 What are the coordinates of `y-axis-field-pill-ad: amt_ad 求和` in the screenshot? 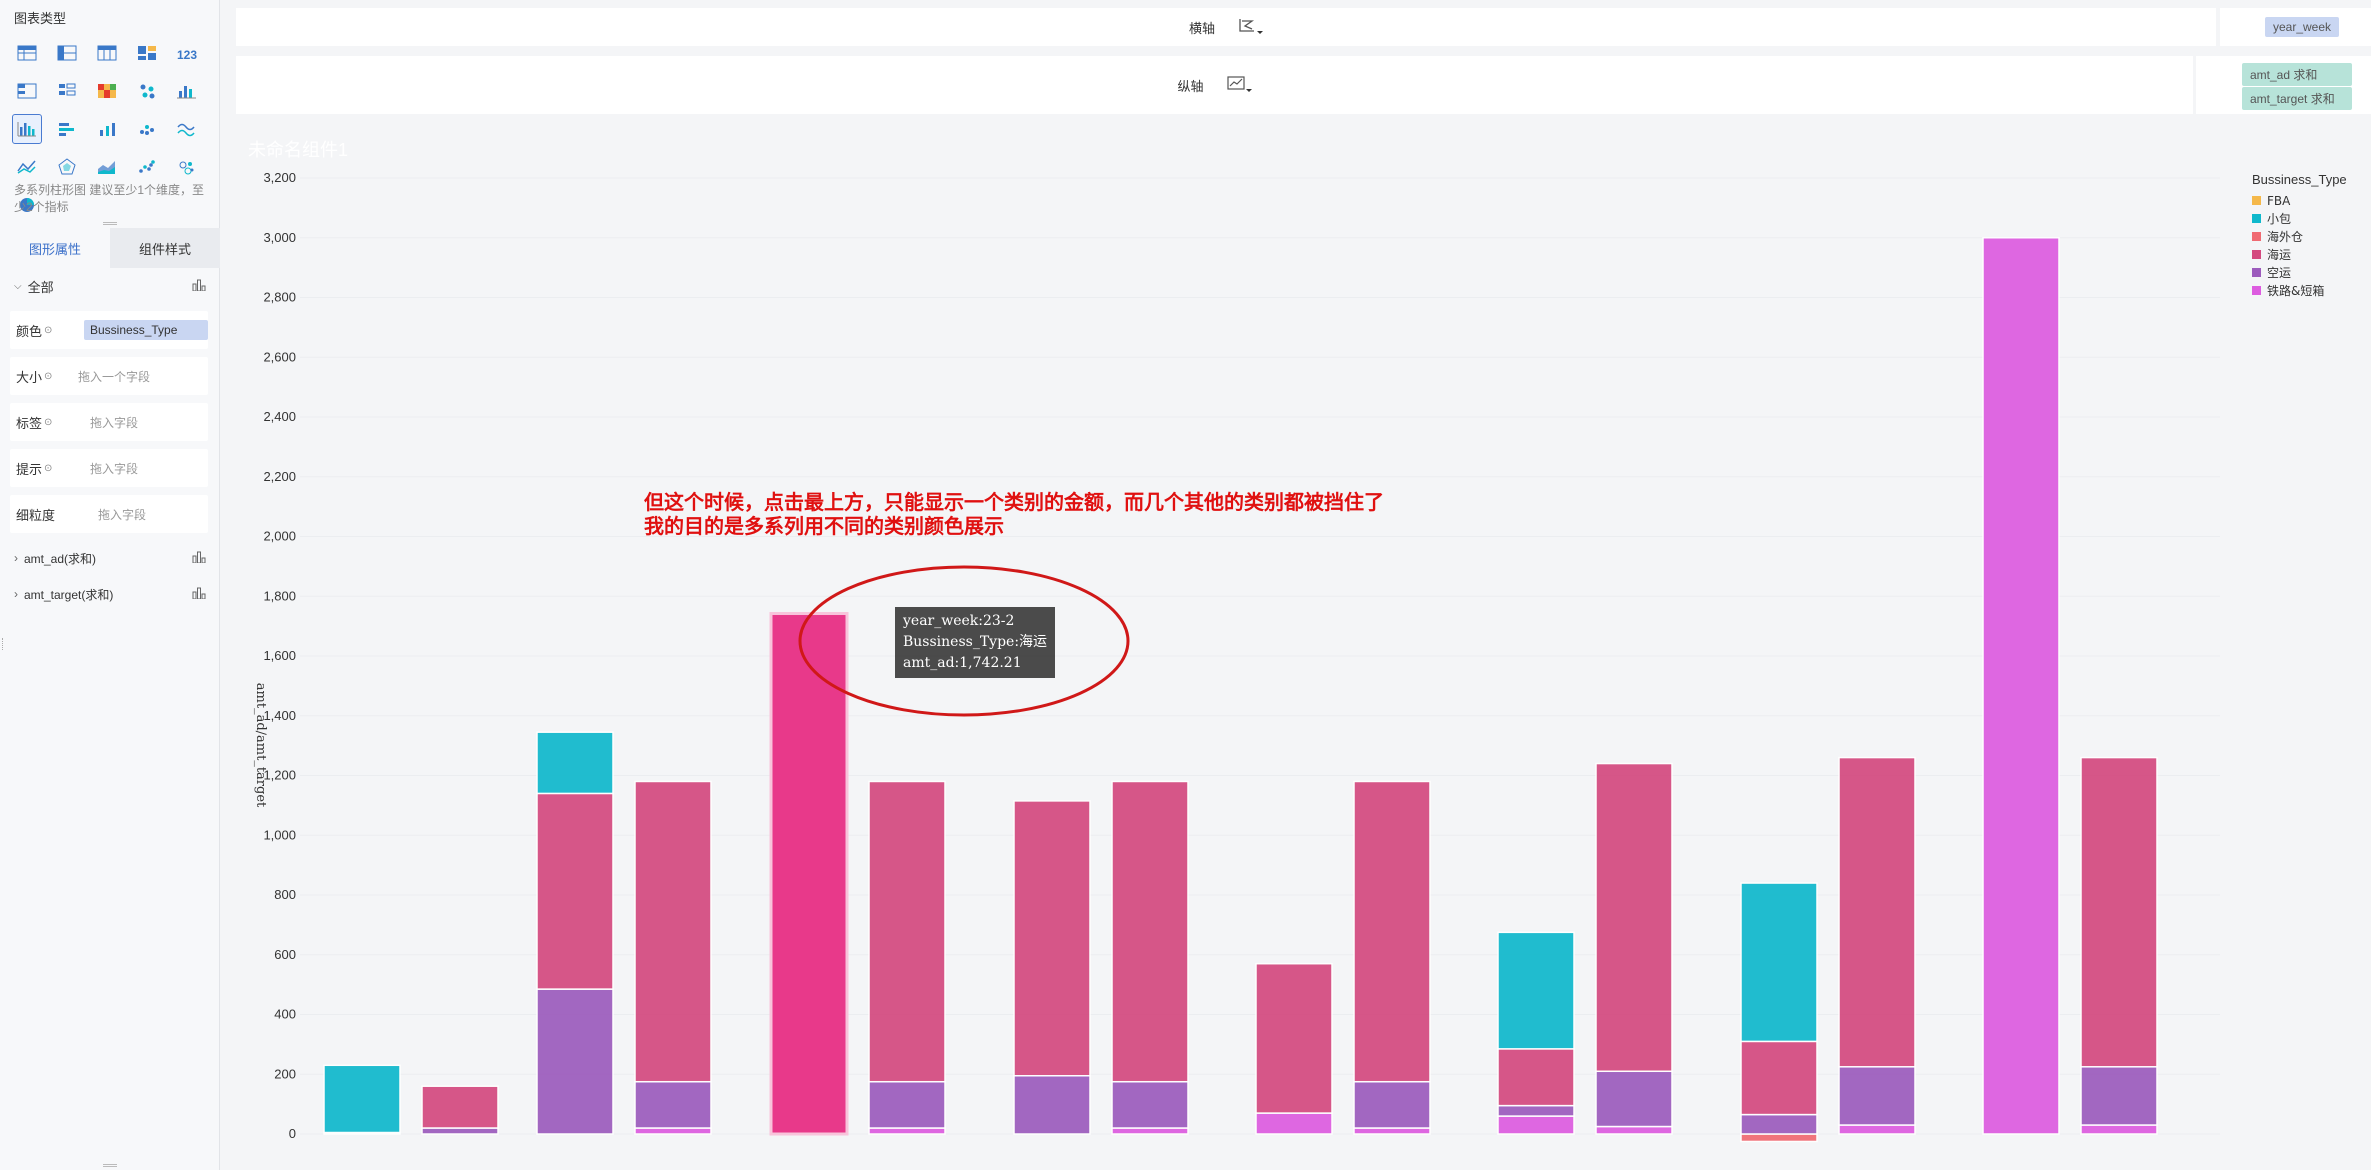 It's located at (2297, 74).